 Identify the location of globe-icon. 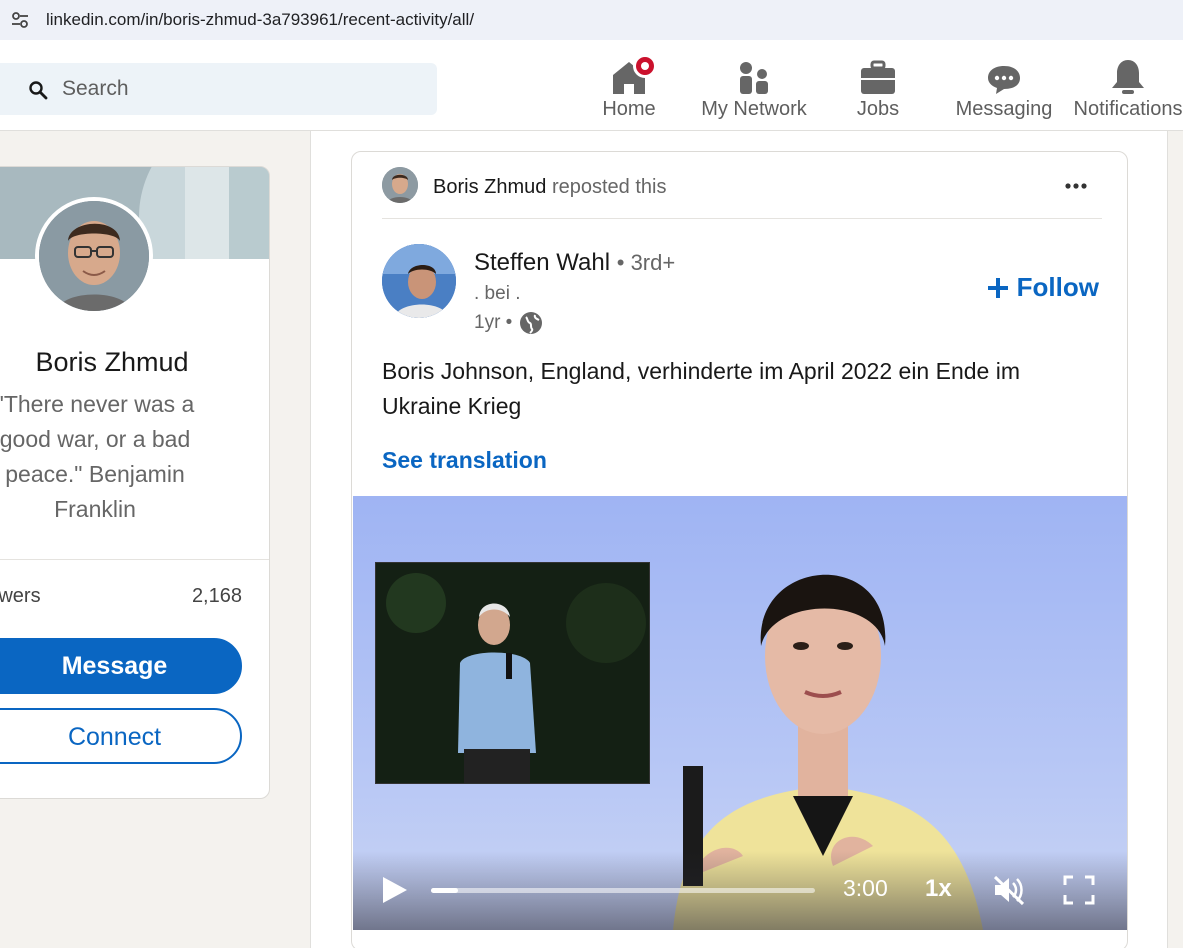
(531, 323).